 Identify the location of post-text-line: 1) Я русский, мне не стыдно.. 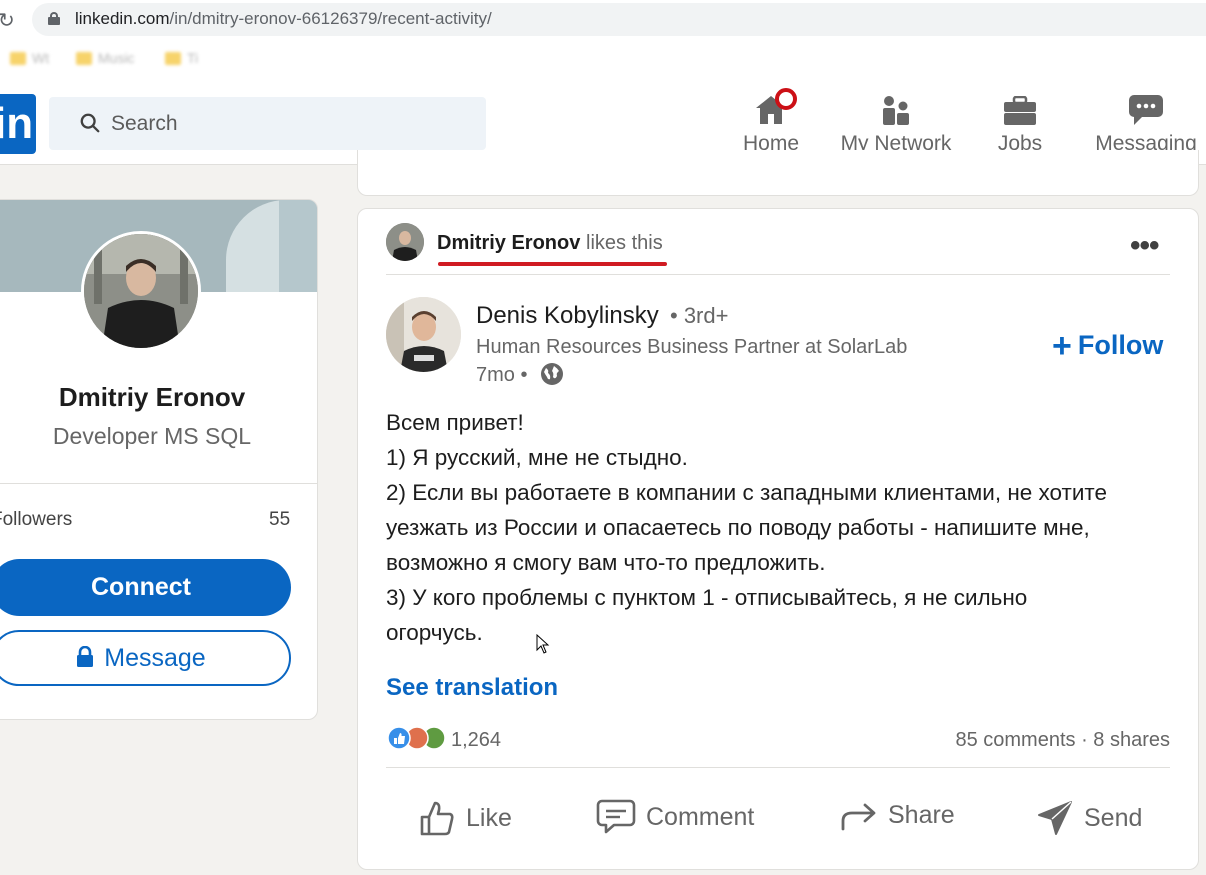
(537, 457).